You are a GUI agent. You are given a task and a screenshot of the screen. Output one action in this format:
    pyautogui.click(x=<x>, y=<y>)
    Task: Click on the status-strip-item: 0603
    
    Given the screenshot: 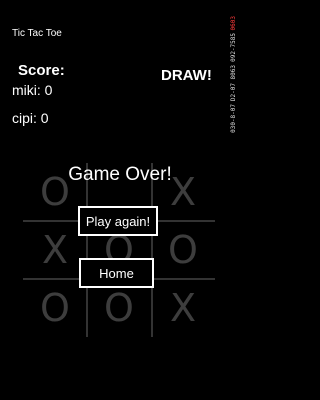 What is the action you would take?
    pyautogui.click(x=233, y=23)
    